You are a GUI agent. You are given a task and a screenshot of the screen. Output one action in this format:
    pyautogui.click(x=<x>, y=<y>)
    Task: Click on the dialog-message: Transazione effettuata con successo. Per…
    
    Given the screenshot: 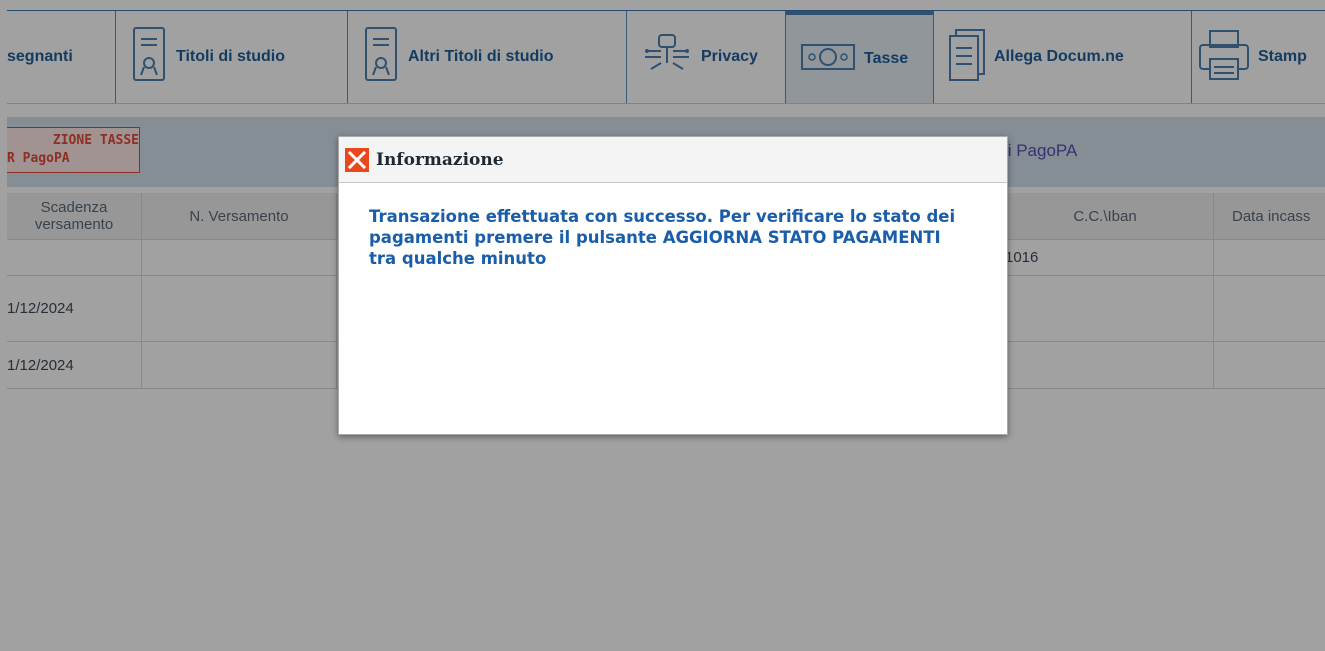 What is the action you would take?
    pyautogui.click(x=662, y=237)
    